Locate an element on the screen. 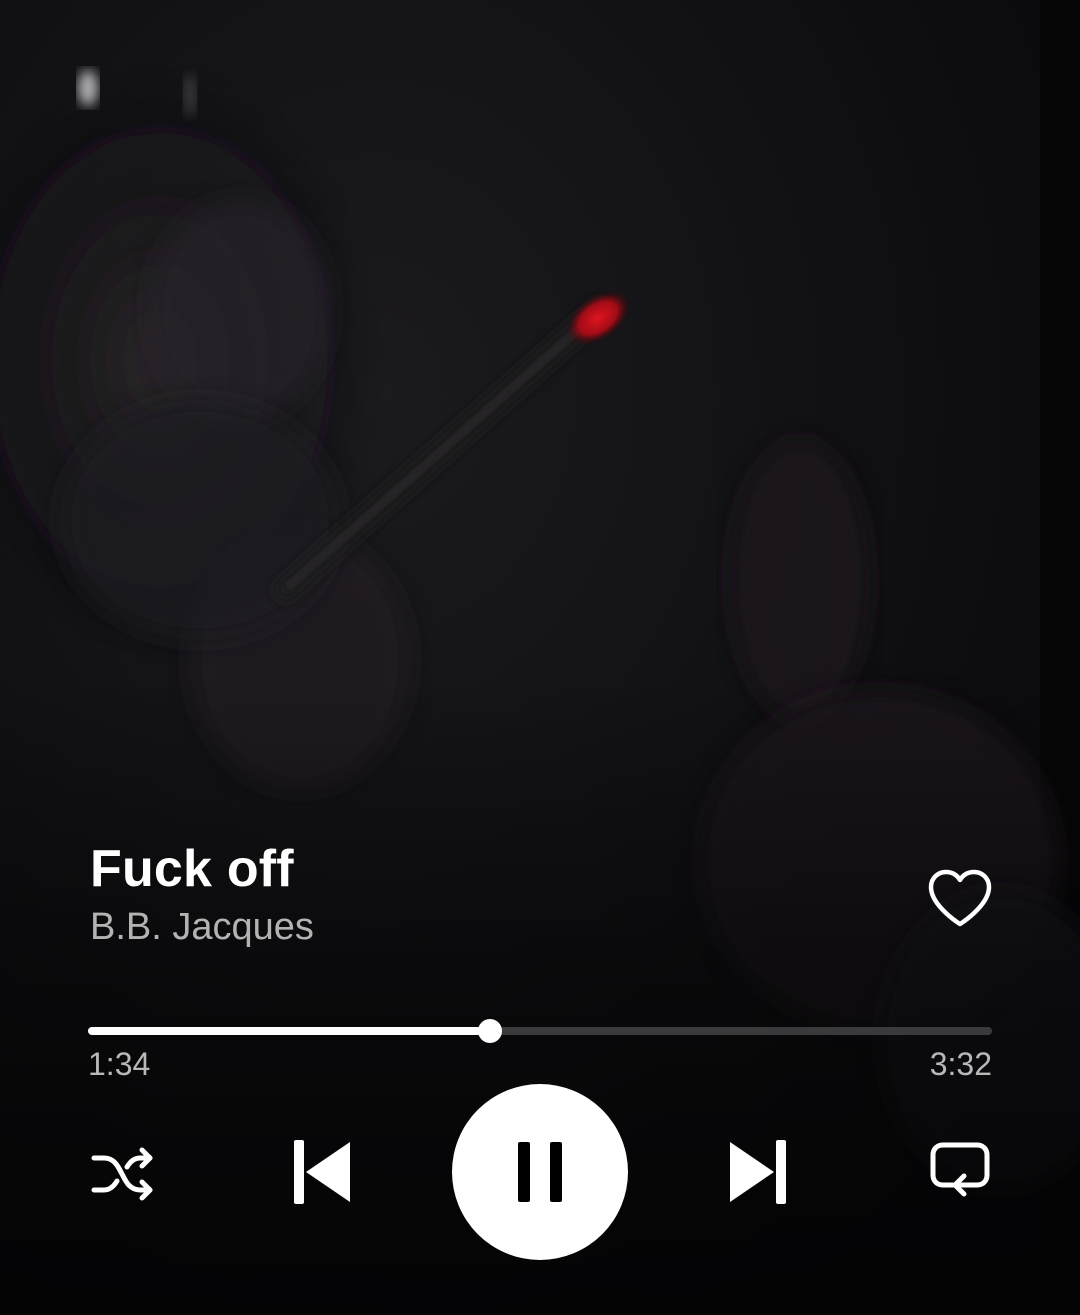 The image size is (1080, 1315). heart-outline-icon is located at coordinates (960, 898).